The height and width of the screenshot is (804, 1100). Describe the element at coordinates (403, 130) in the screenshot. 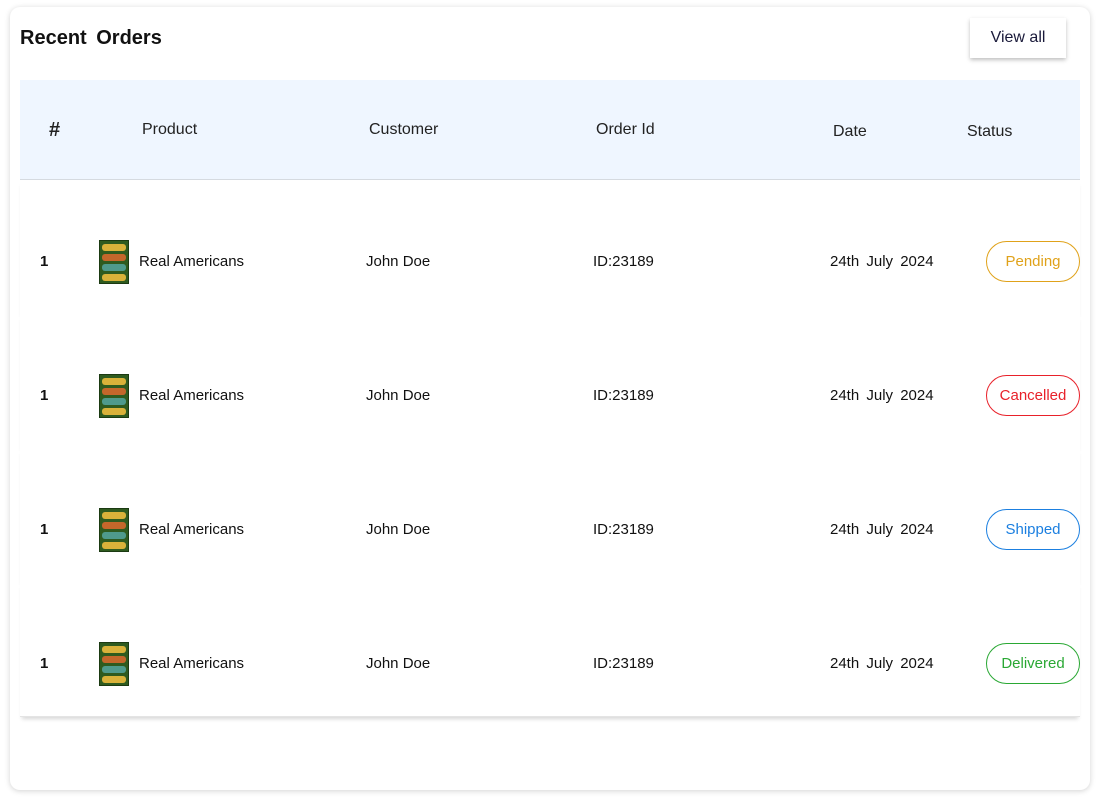

I see `column-header-customer: Customer` at that location.